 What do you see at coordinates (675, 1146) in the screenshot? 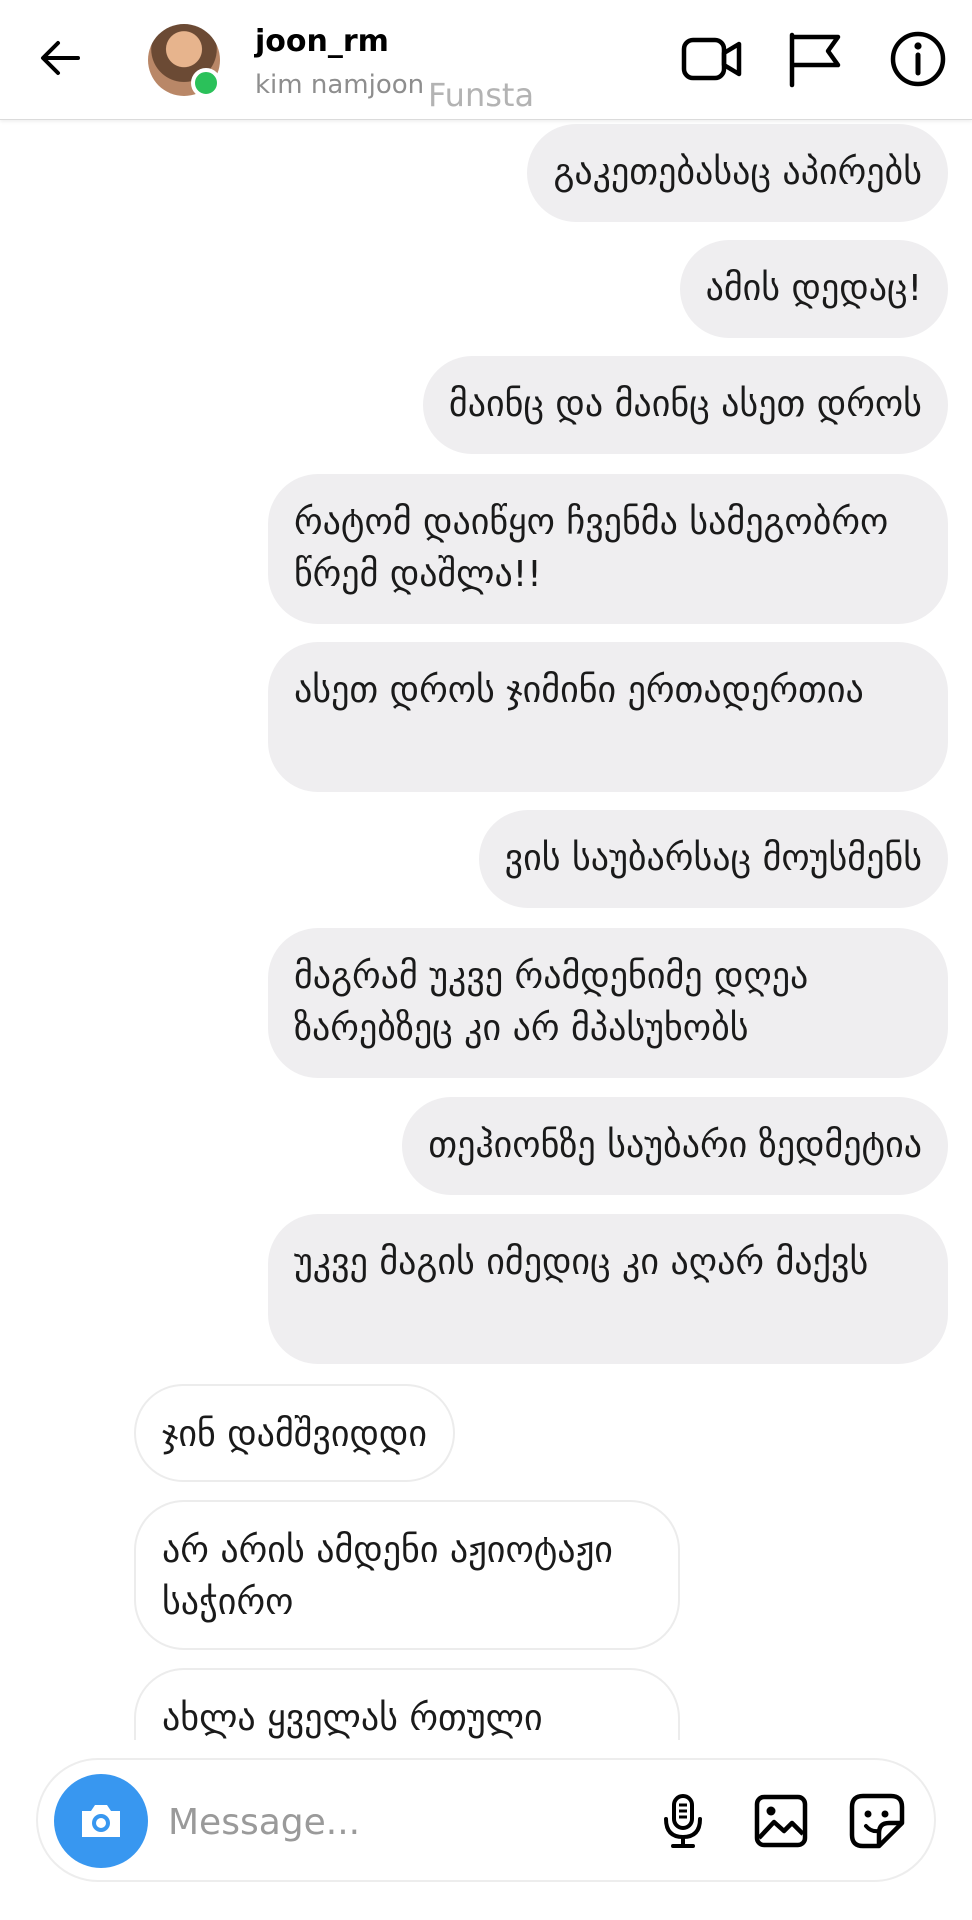
I see `sent-message: თეჰიონზე საუბარი ზედმეტია` at bounding box center [675, 1146].